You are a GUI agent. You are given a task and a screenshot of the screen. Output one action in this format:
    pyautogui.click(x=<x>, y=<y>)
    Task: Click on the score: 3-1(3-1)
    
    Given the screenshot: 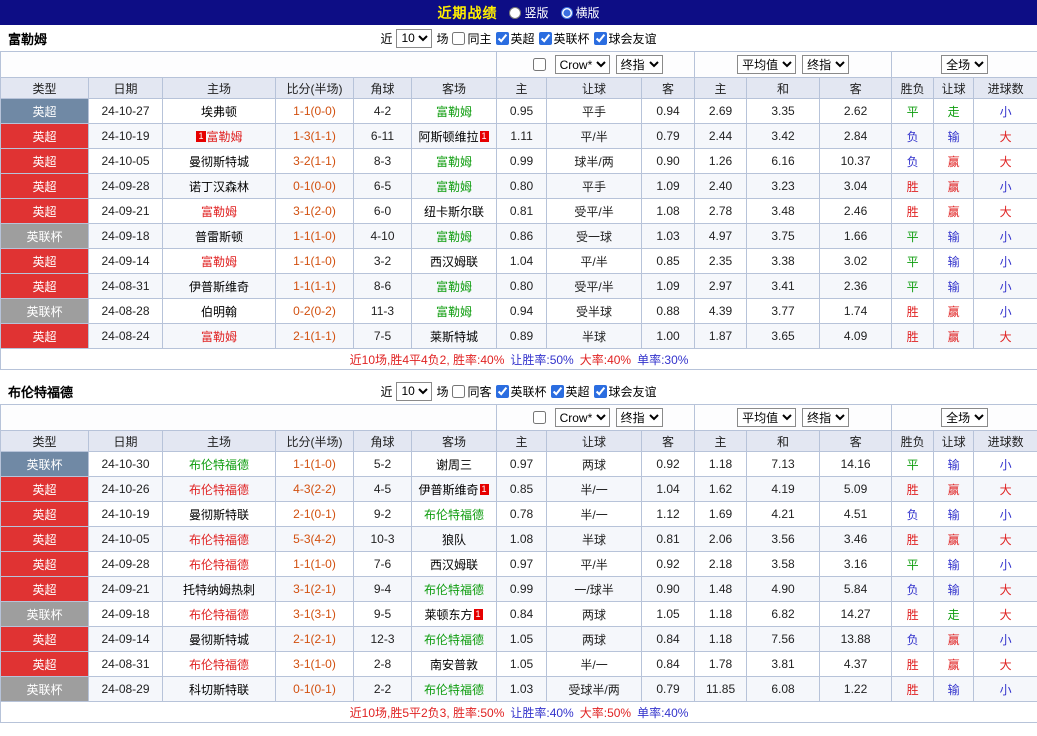 What is the action you would take?
    pyautogui.click(x=314, y=614)
    